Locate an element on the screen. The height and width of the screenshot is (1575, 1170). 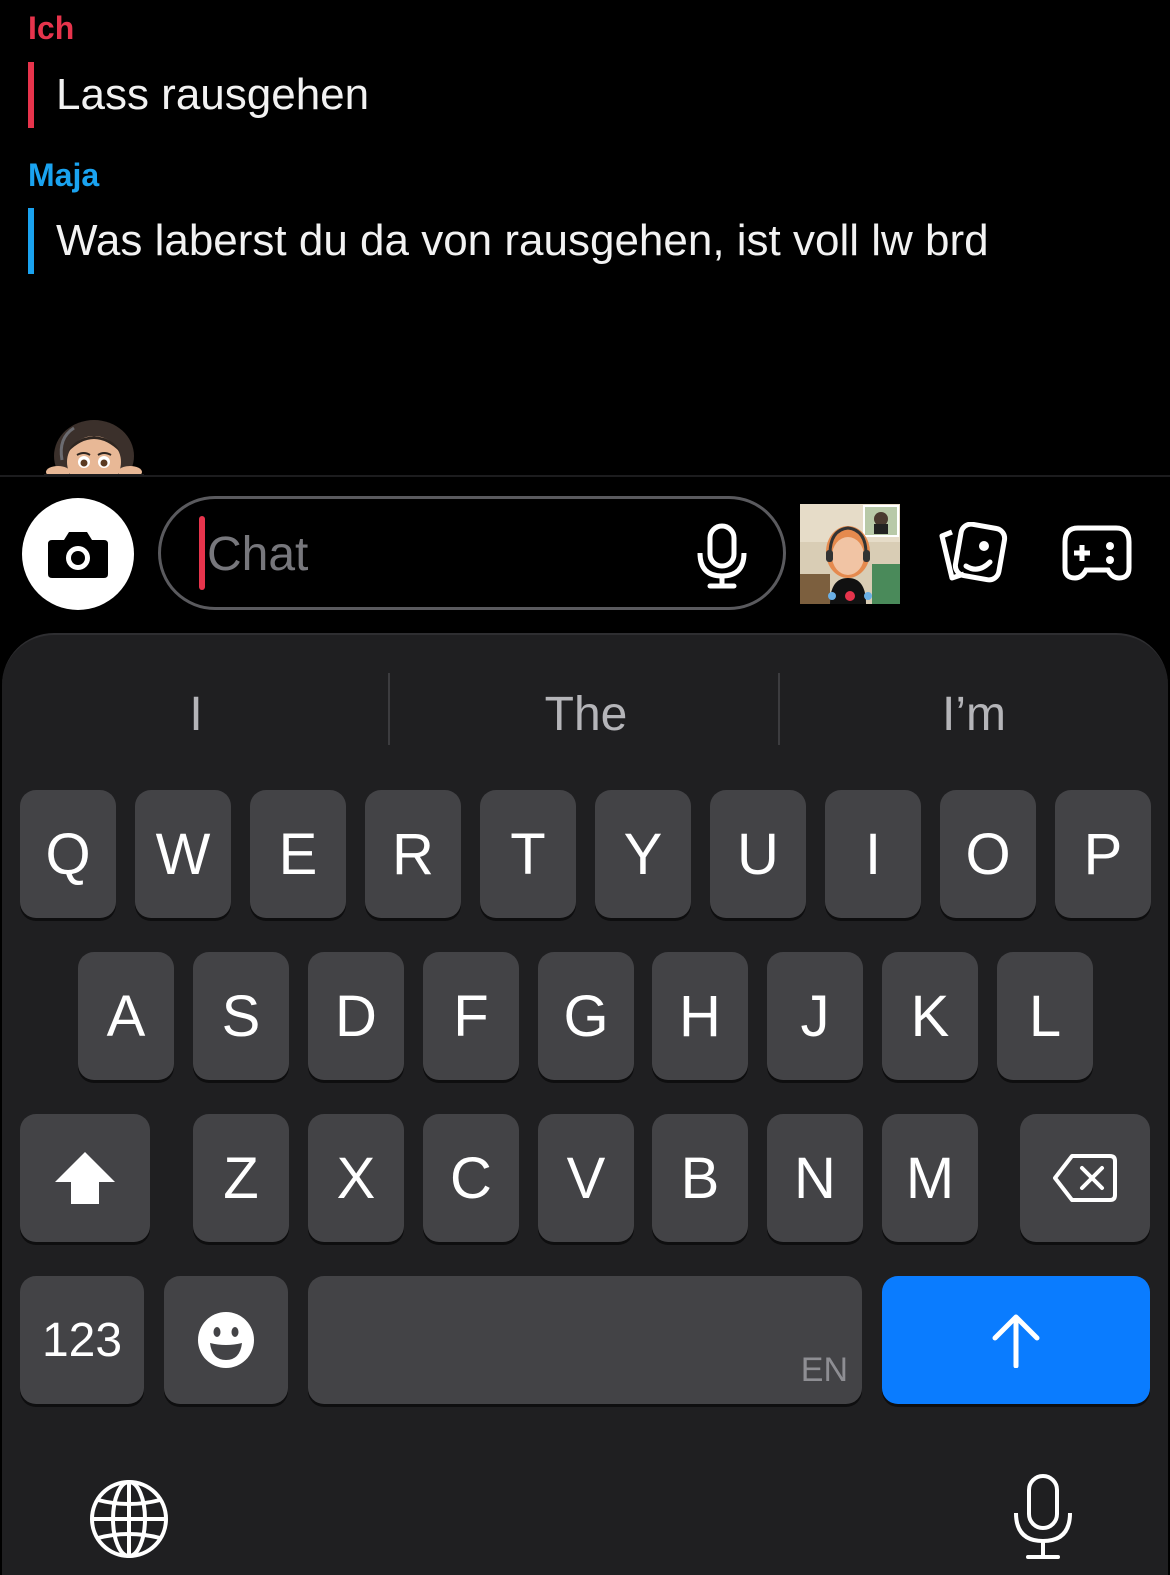
suggestion-3: I’m is located at coordinates (974, 714).